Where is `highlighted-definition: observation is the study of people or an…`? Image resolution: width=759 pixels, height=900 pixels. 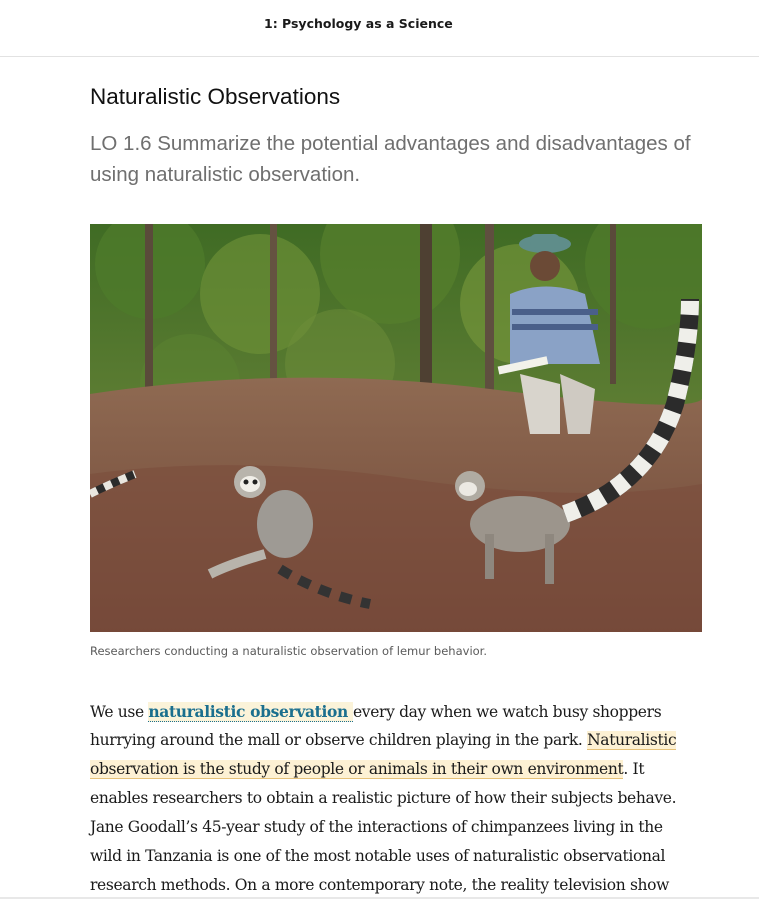
highlighted-definition: observation is the study of people or an… is located at coordinates (357, 769).